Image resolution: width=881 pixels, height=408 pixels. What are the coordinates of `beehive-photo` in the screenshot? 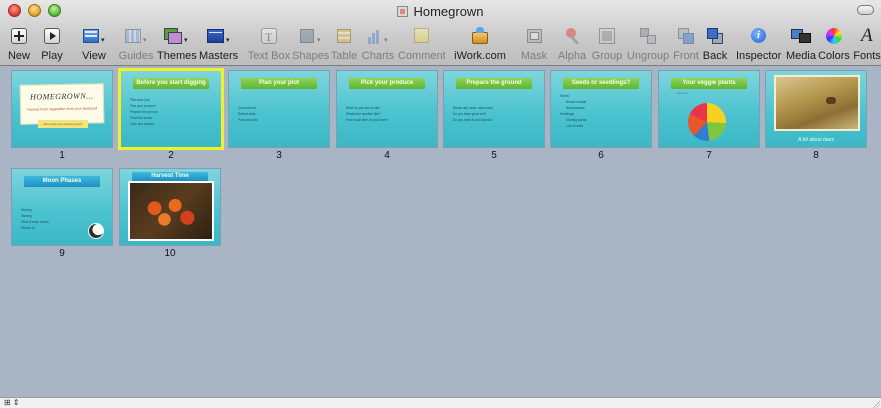 It's located at (817, 103).